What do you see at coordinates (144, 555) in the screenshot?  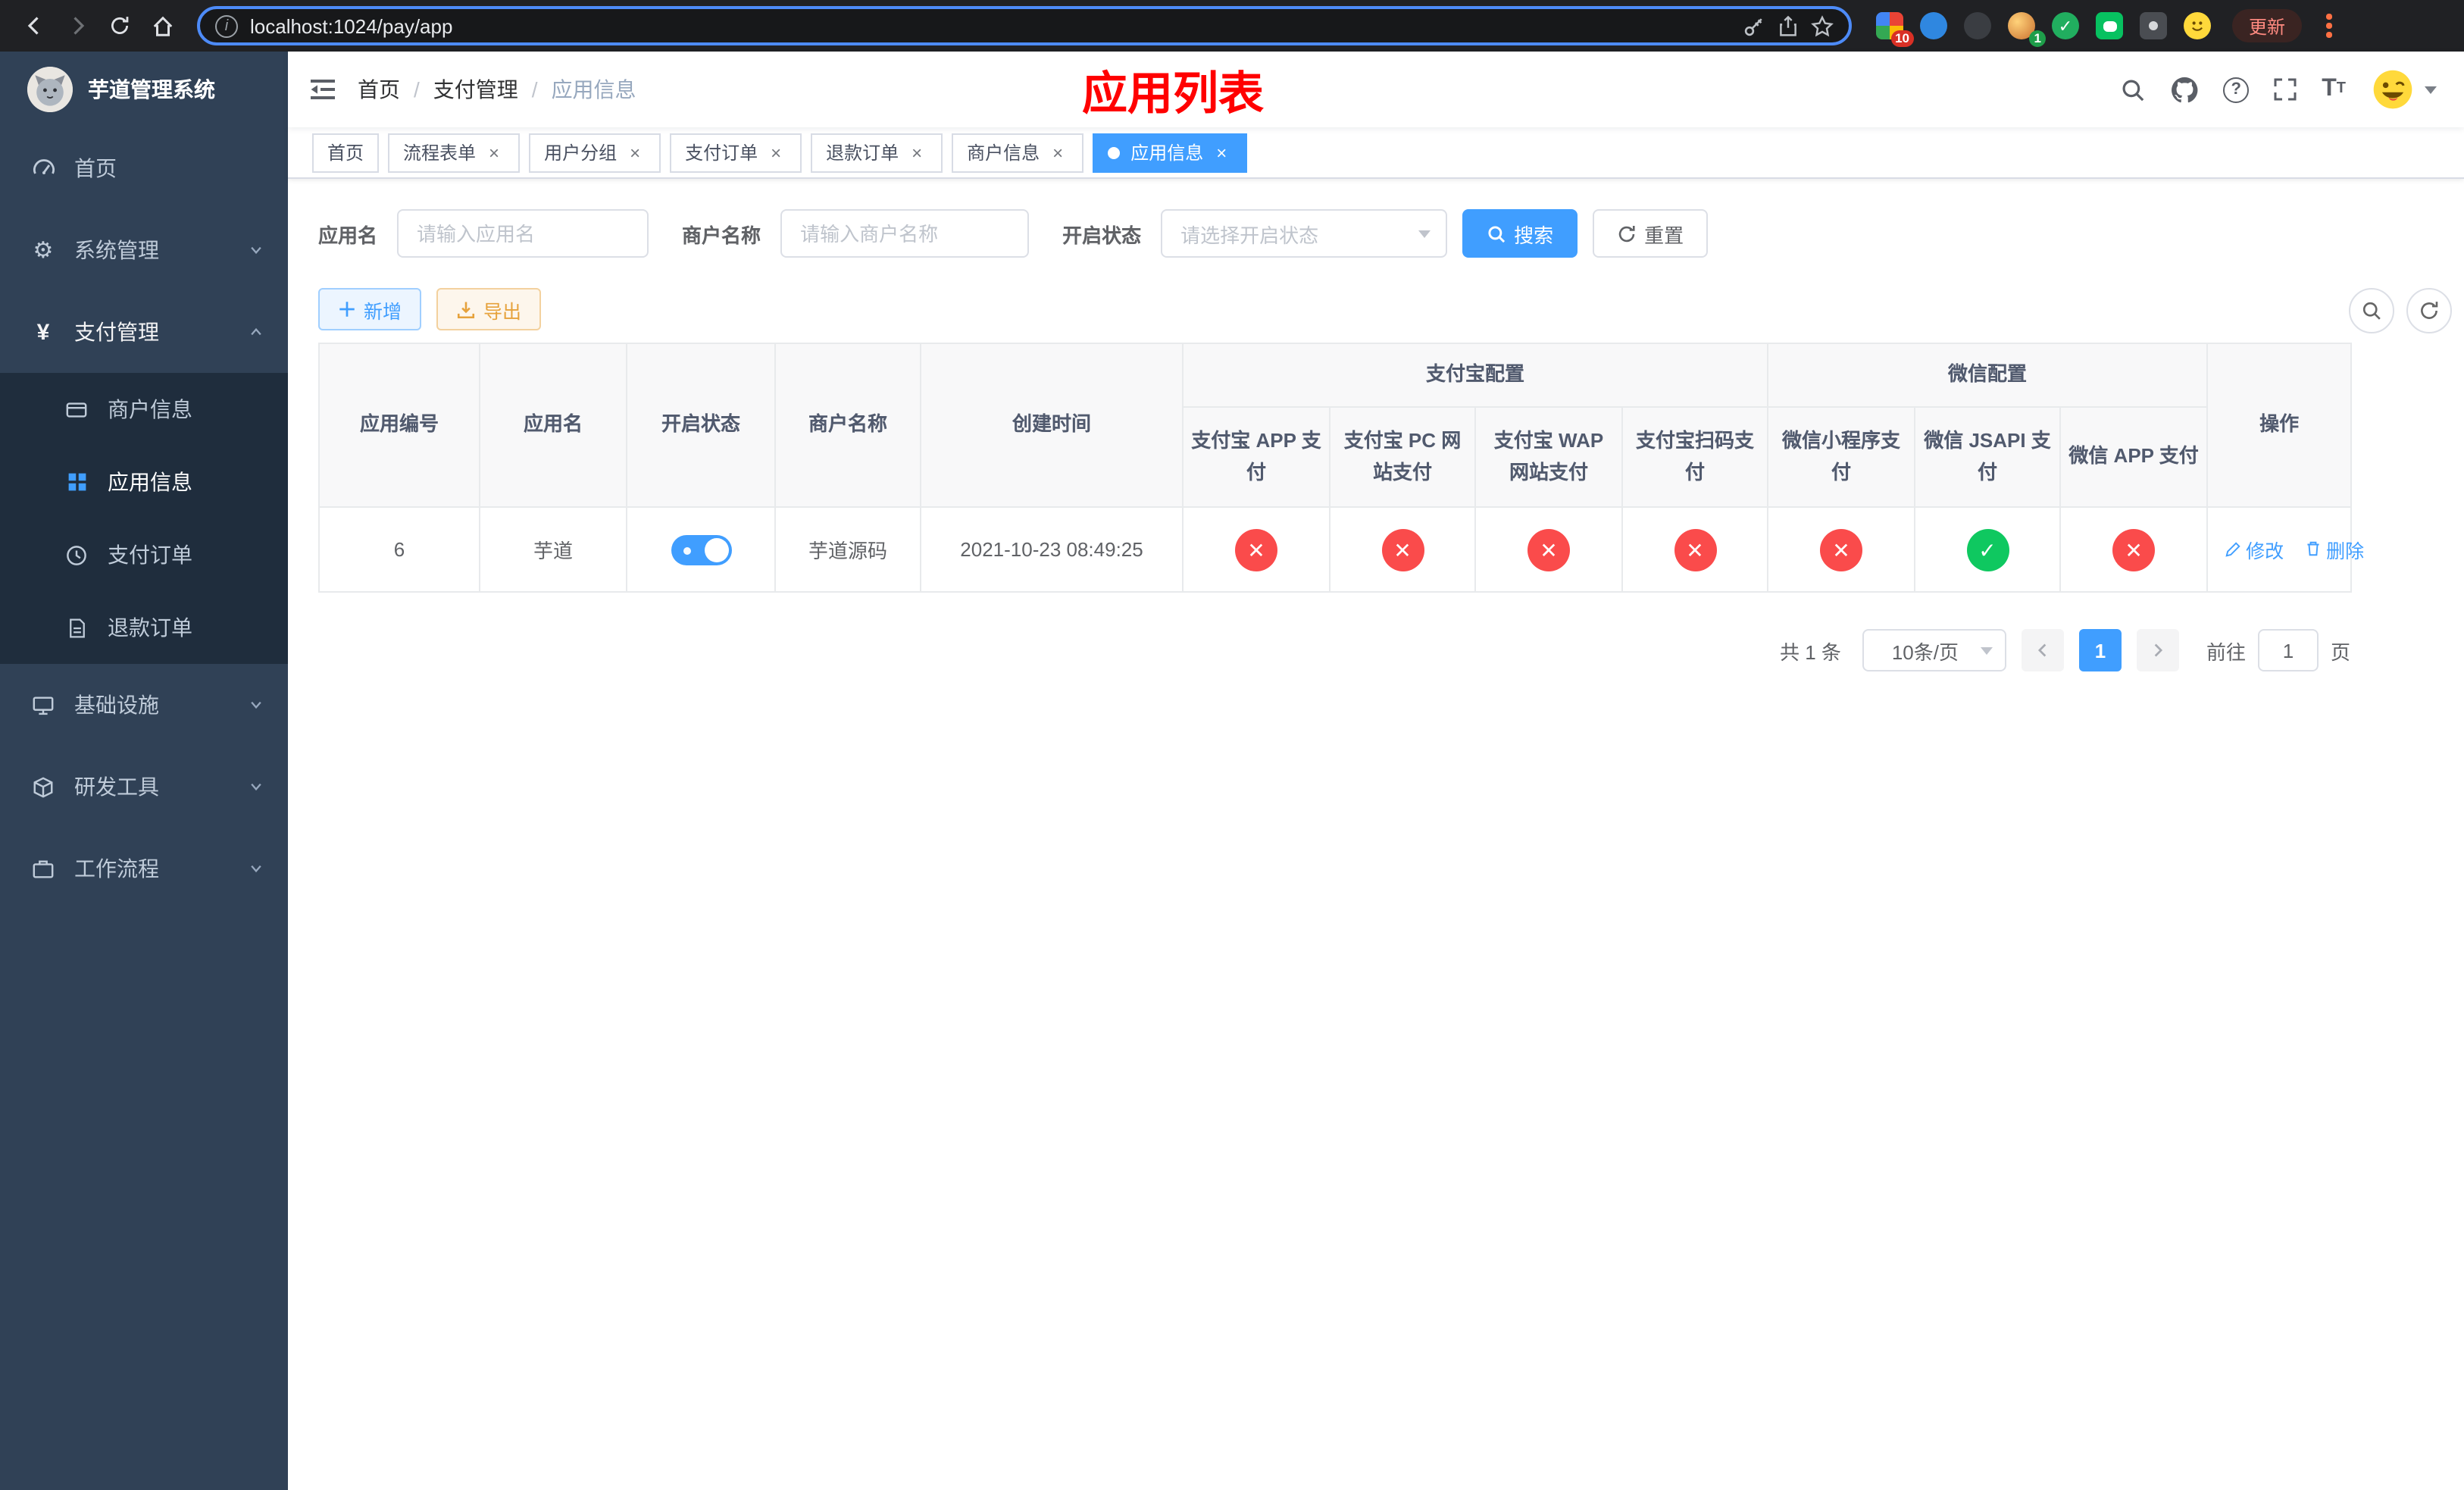 I see `sidebar-item-pay-orders: 支付订单` at bounding box center [144, 555].